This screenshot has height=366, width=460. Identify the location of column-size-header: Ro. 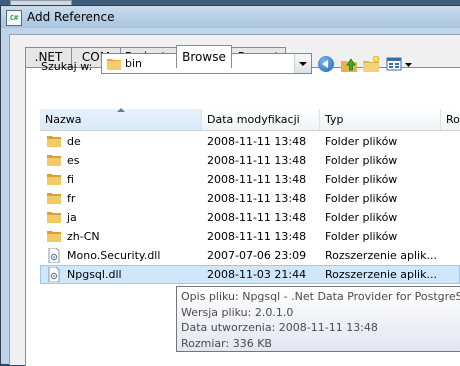
(450, 119).